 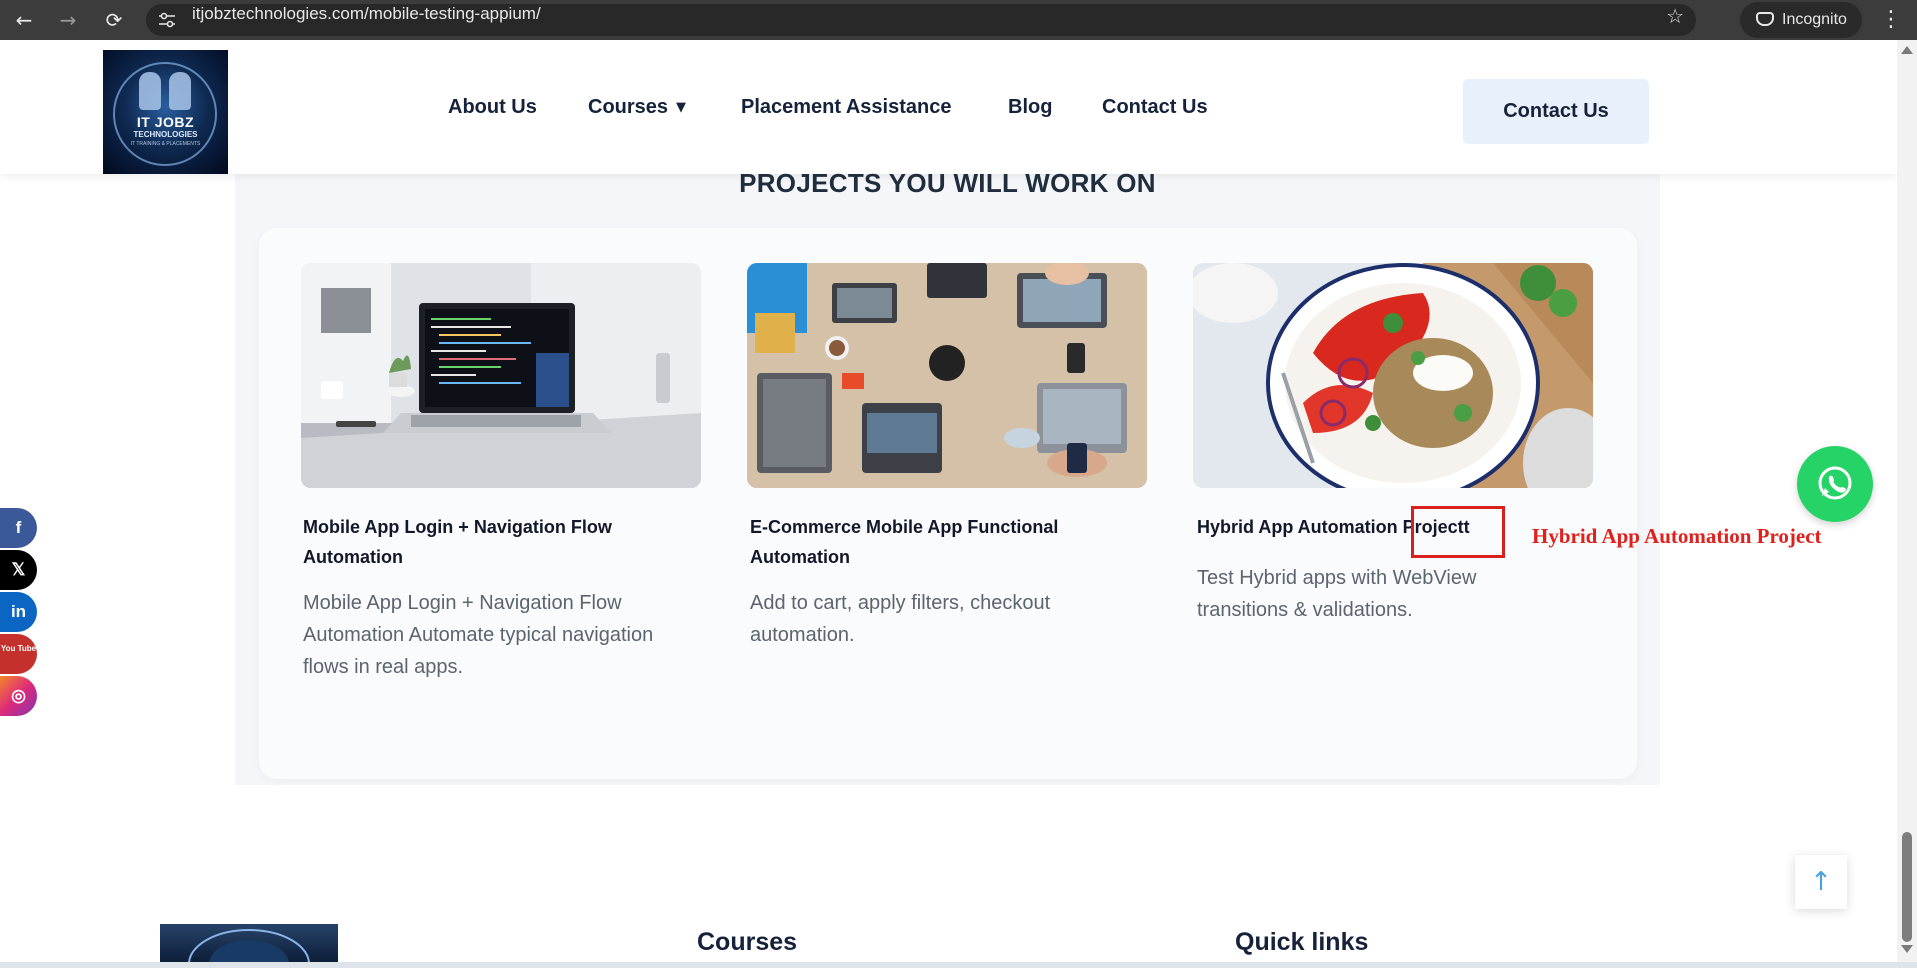 I want to click on youtube-link: You Tube, so click(x=18, y=654).